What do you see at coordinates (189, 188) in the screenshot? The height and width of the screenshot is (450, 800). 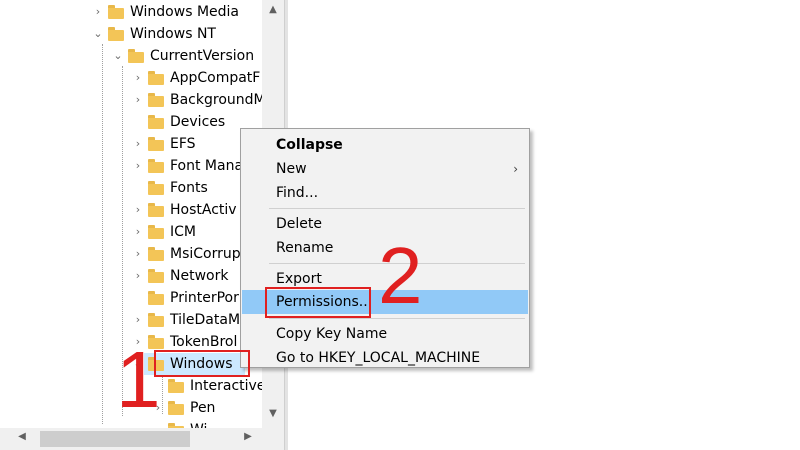 I see `tree-node-label: Fonts` at bounding box center [189, 188].